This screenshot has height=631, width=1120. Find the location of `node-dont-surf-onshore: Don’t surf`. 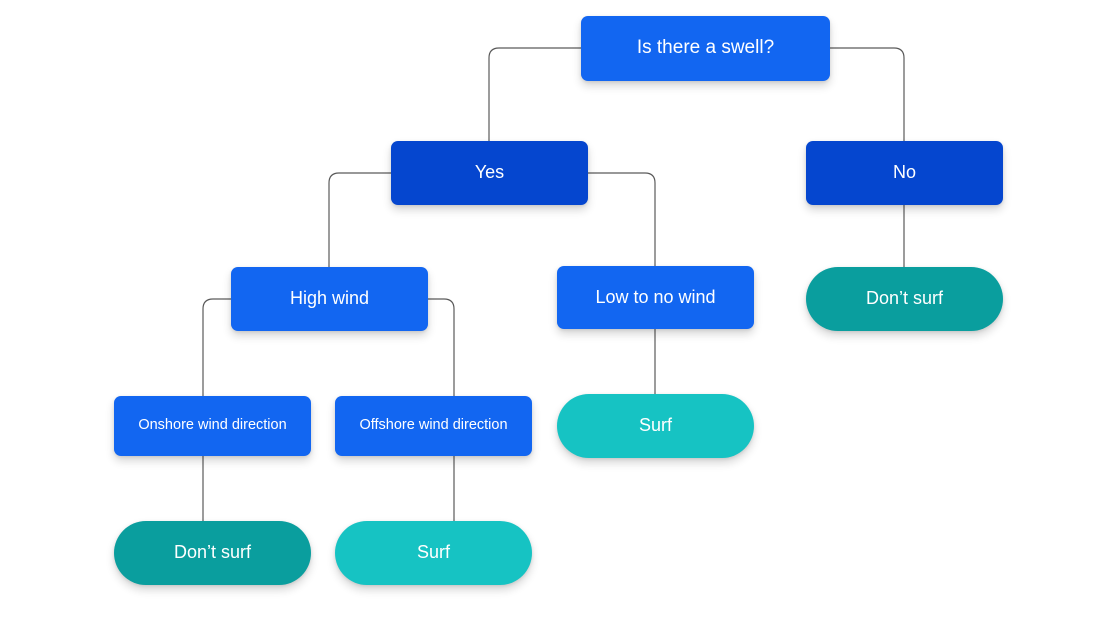

node-dont-surf-onshore: Don’t surf is located at coordinates (212, 553).